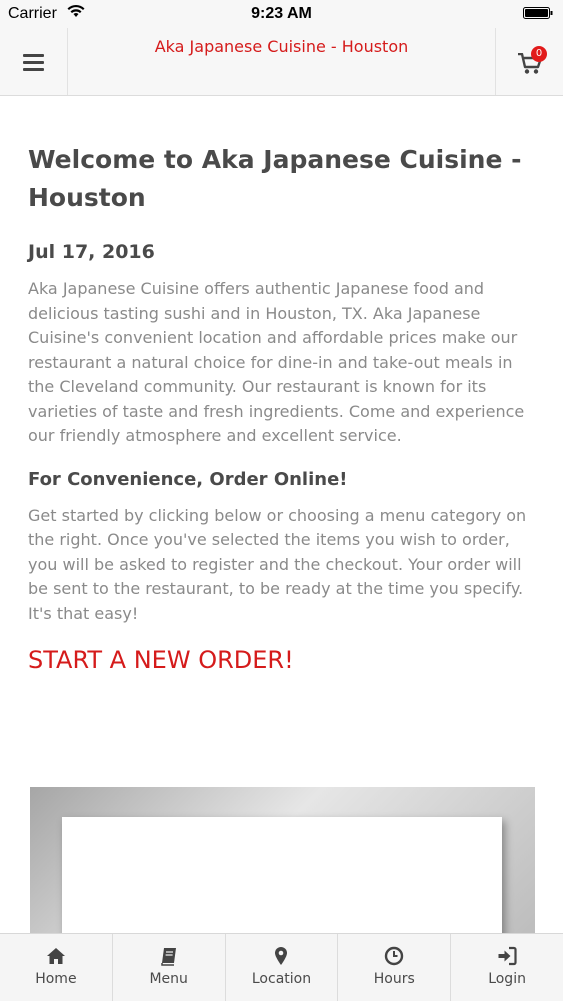 This screenshot has height=1001, width=563. Describe the element at coordinates (538, 13) in the screenshot. I see `battery-icon` at that location.